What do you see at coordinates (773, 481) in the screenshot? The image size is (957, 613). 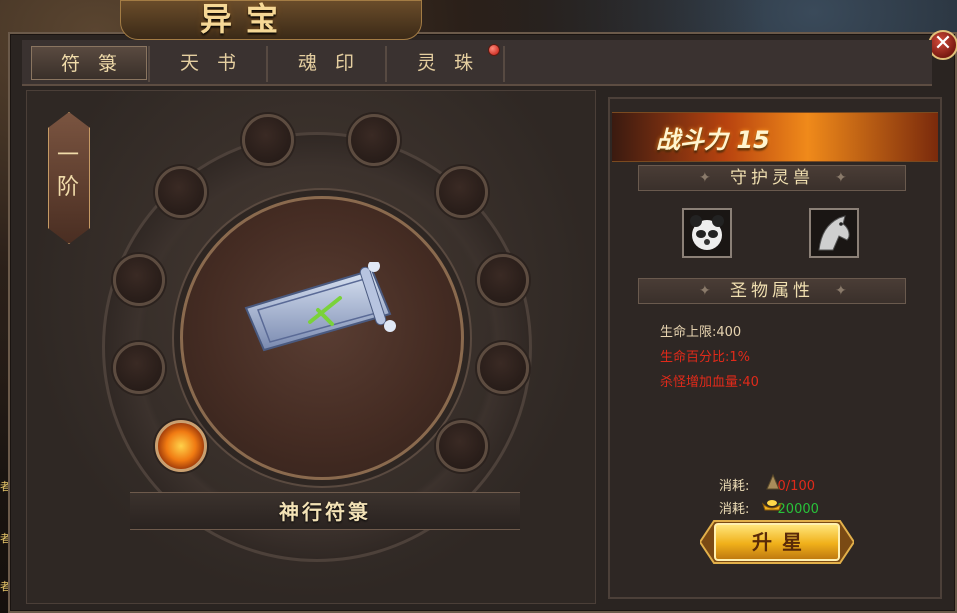 I see `material-icon` at bounding box center [773, 481].